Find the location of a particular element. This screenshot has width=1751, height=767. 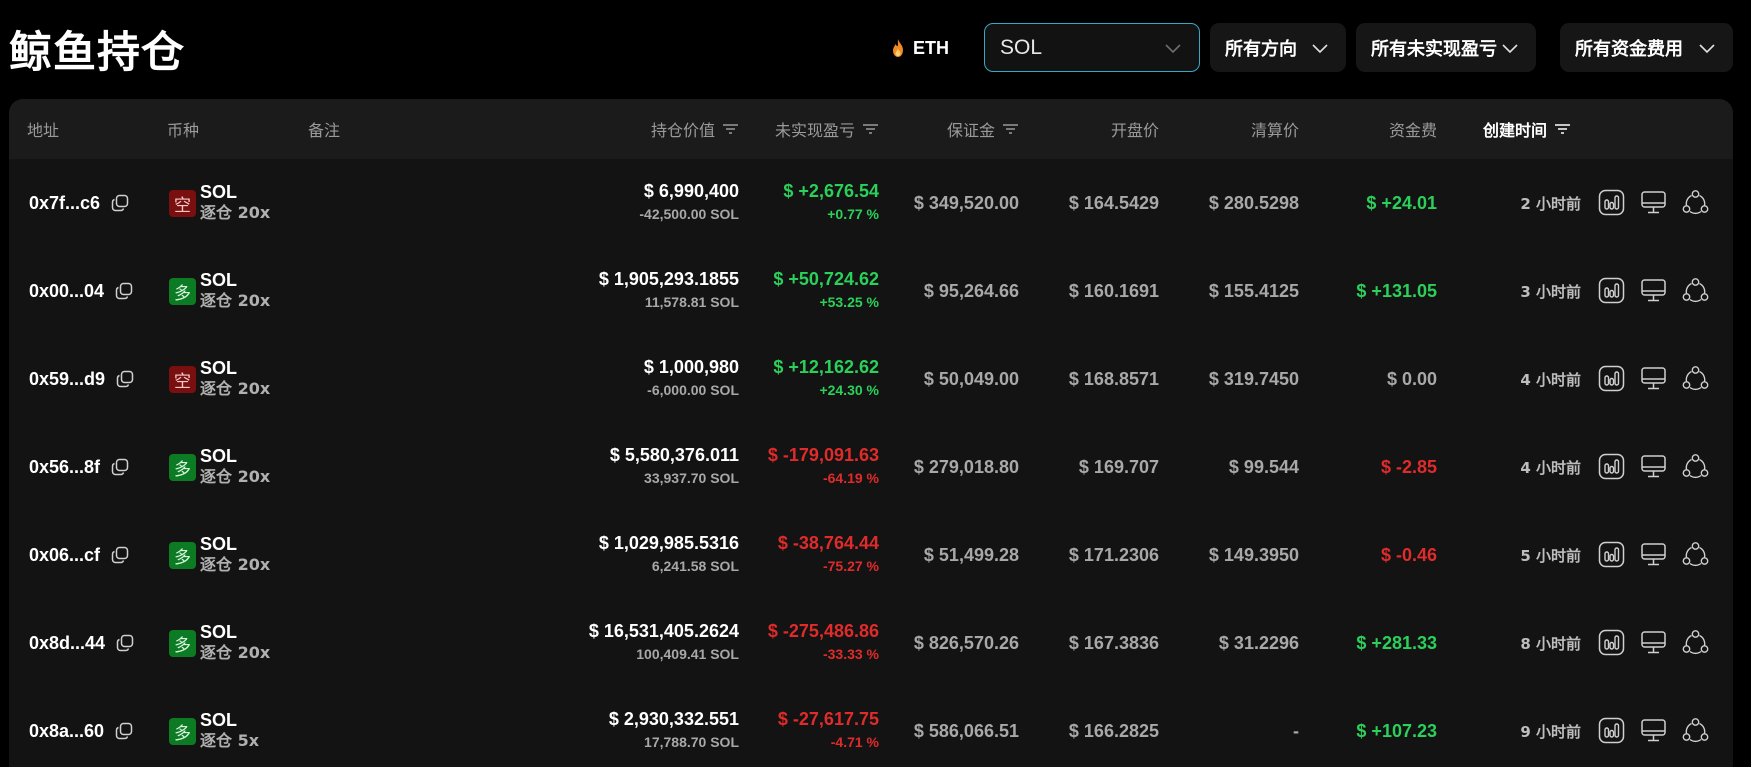

direction-select-value: 所有方向 is located at coordinates (1261, 48).